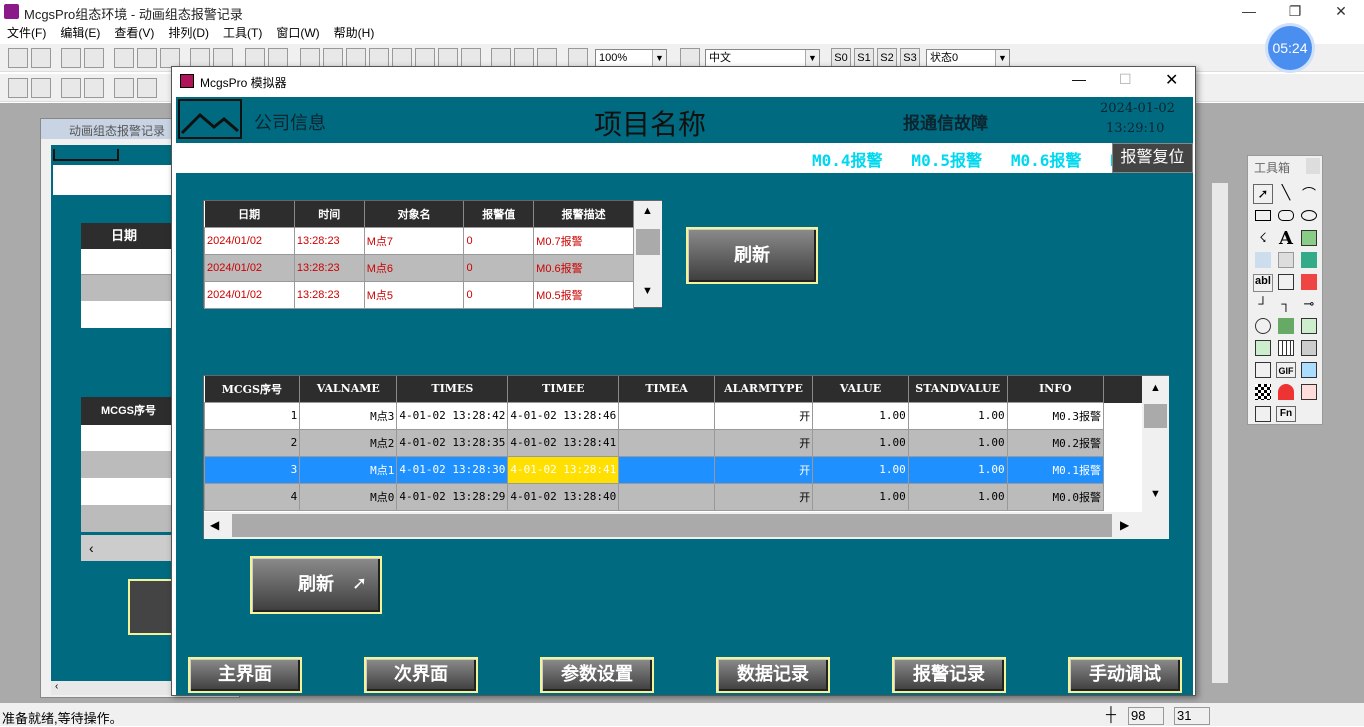  I want to click on new-icon, so click(18, 58).